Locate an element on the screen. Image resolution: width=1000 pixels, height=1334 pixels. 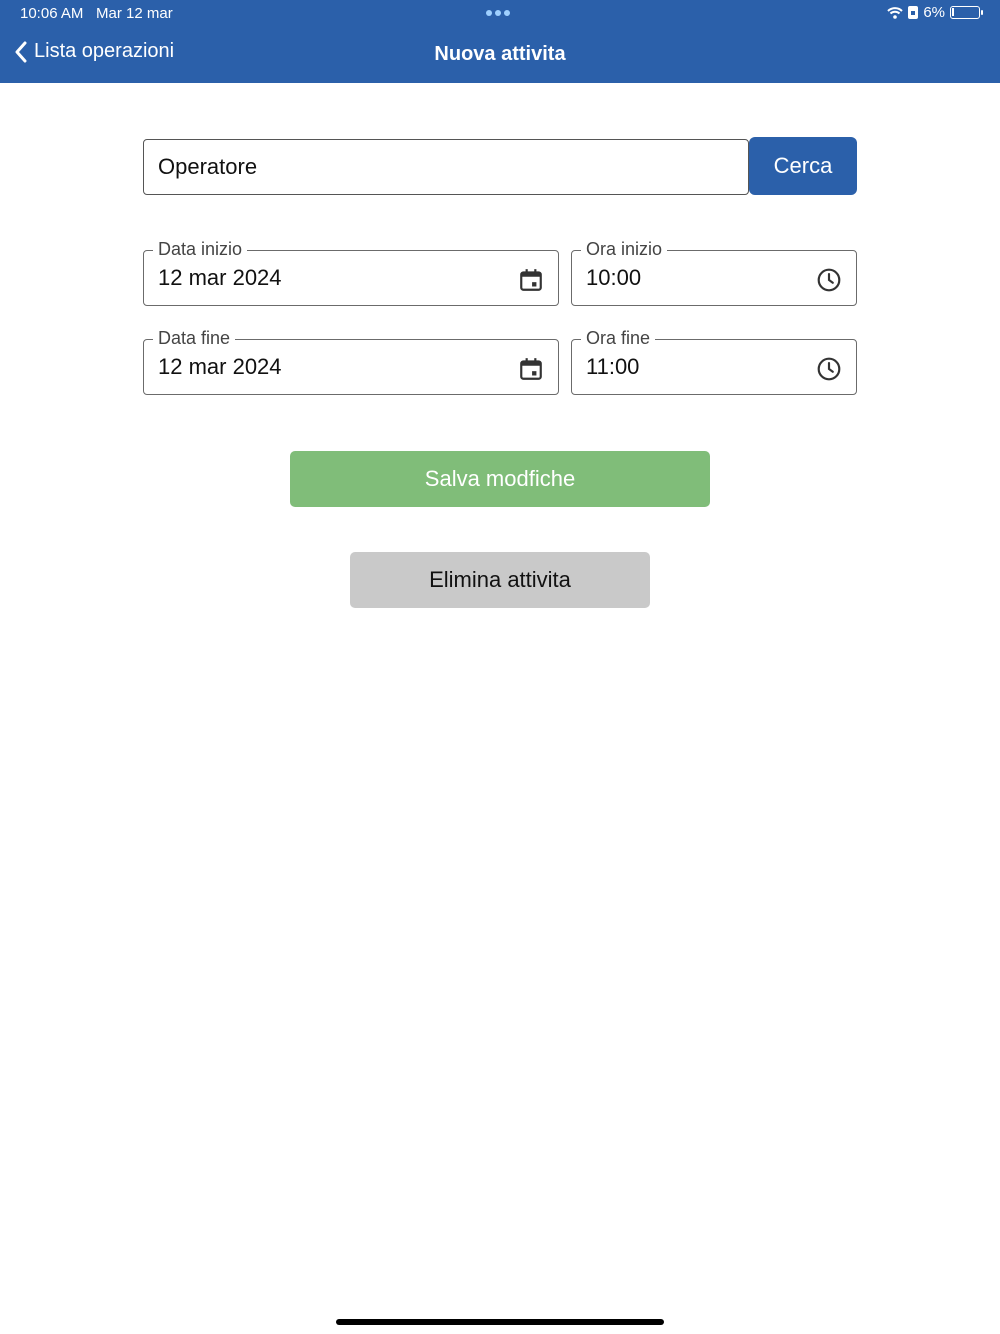
end-date-label: Data fine is located at coordinates (194, 338).